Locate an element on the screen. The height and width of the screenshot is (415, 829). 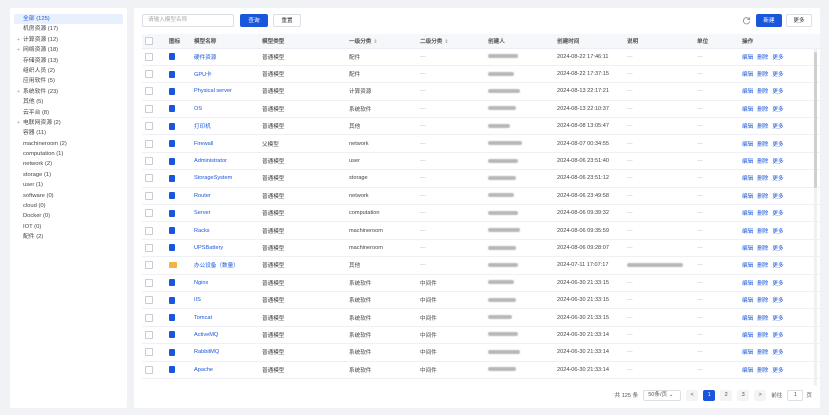
select-all-checkbox is located at coordinates (154, 41).